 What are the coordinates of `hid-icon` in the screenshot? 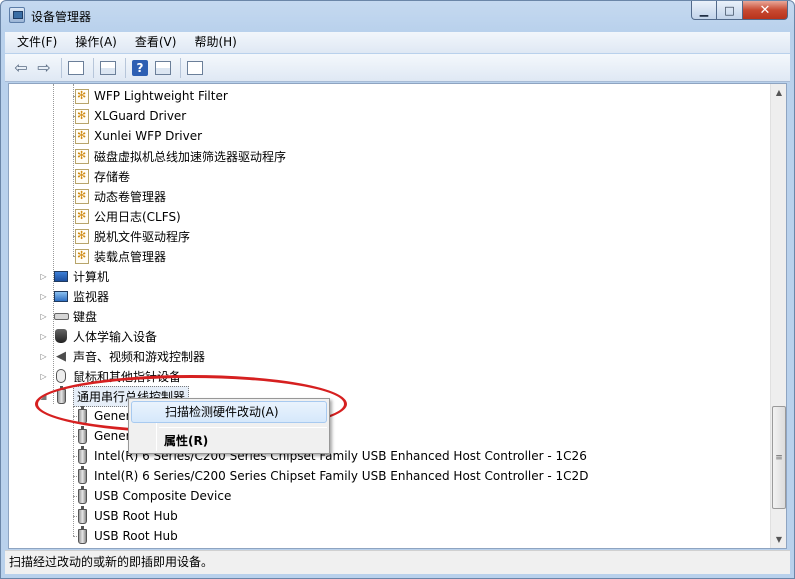 It's located at (61, 336).